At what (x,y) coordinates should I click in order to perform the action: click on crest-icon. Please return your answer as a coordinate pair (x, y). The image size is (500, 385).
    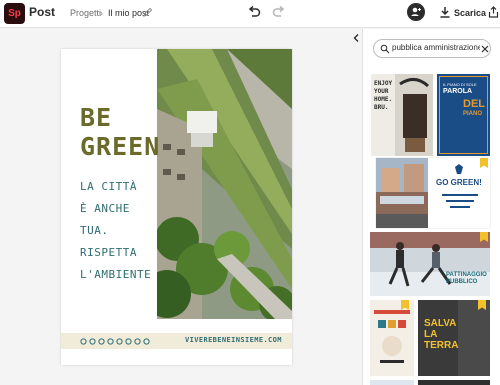
    Looking at the image, I should click on (459, 169).